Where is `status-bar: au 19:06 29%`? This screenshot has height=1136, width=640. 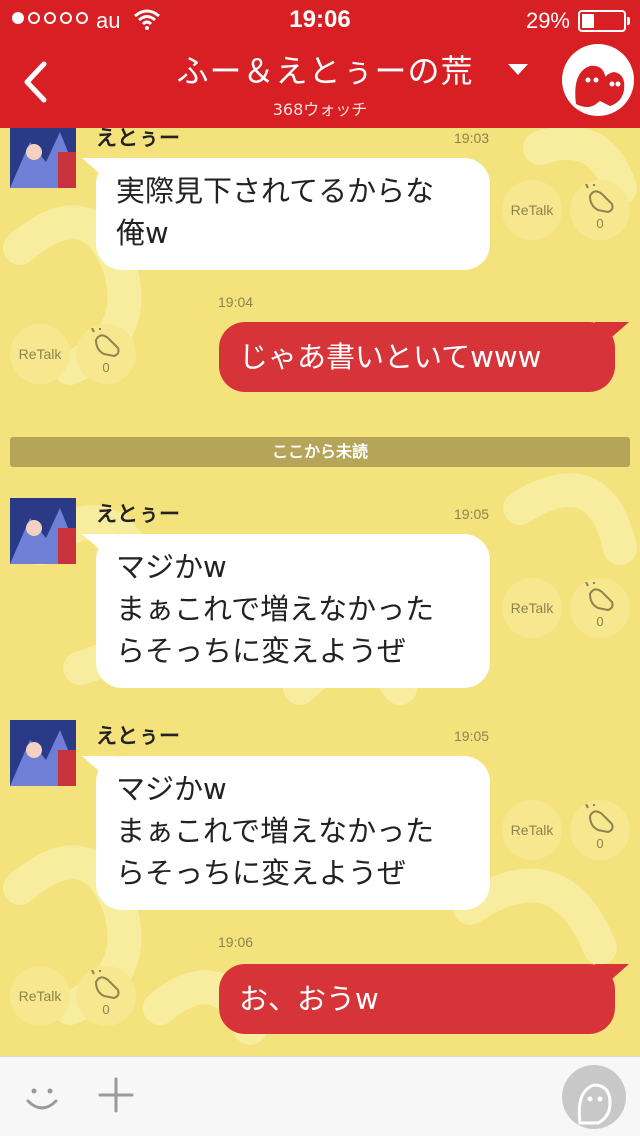 status-bar: au 19:06 29% is located at coordinates (320, 20).